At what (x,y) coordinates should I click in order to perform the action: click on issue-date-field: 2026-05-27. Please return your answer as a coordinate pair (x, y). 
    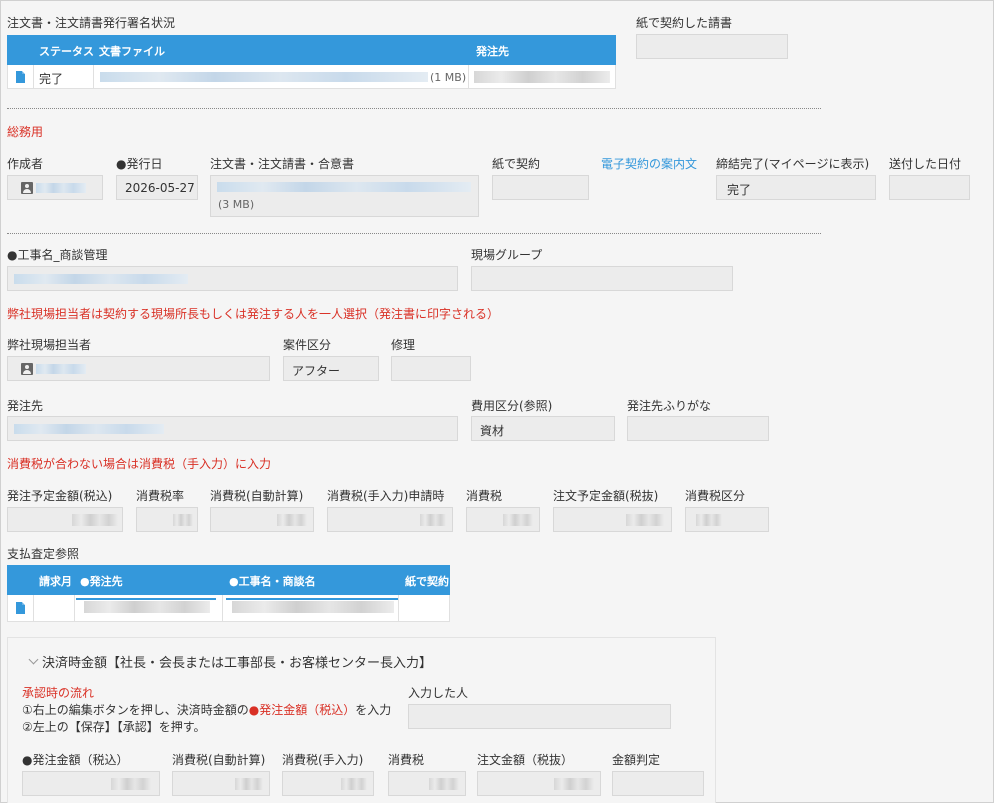
    Looking at the image, I should click on (157, 187).